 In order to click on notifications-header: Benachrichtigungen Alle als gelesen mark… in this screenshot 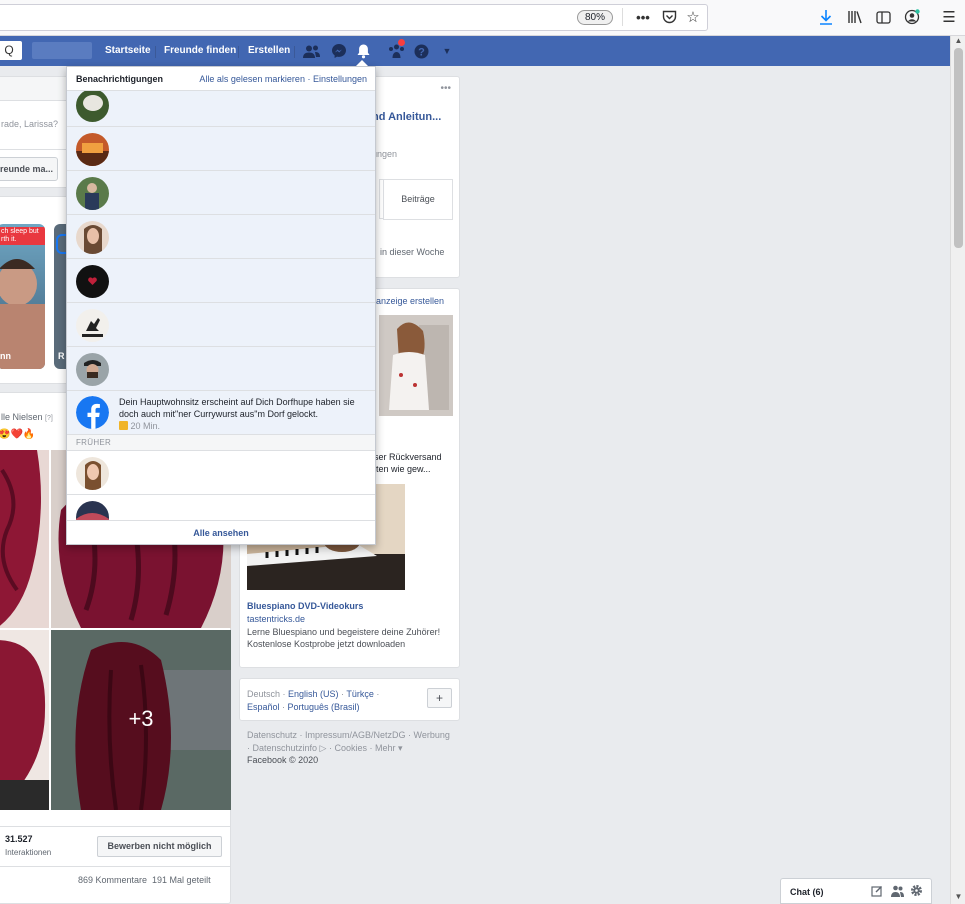, I will do `click(221, 79)`.